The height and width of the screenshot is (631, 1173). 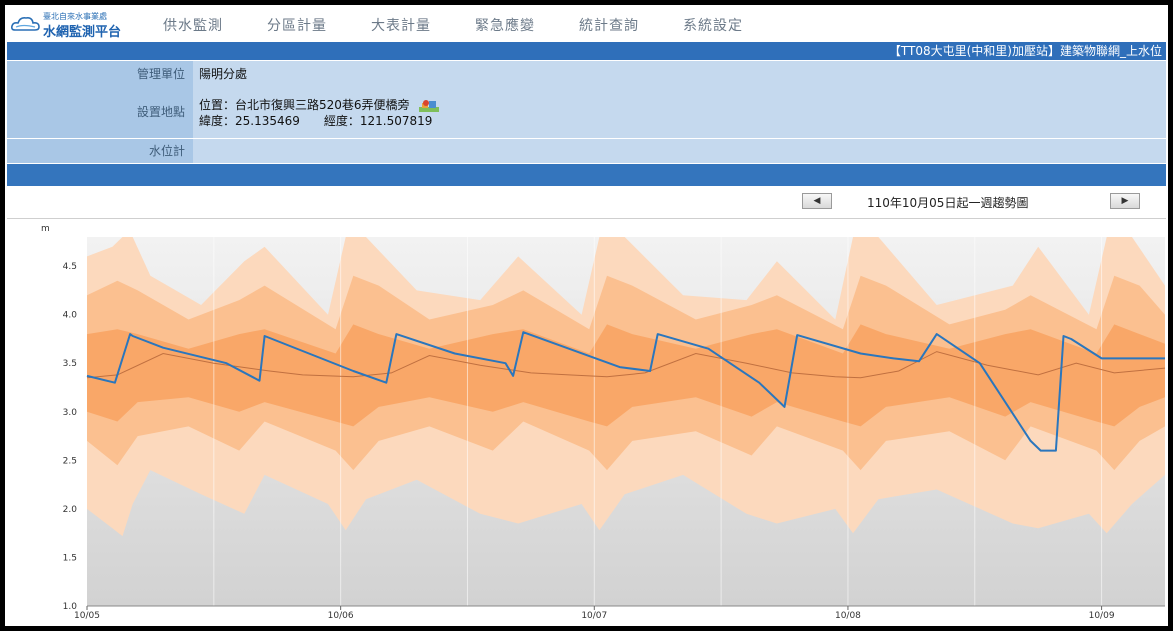 I want to click on y-tick-label: 4.5, so click(x=70, y=267).